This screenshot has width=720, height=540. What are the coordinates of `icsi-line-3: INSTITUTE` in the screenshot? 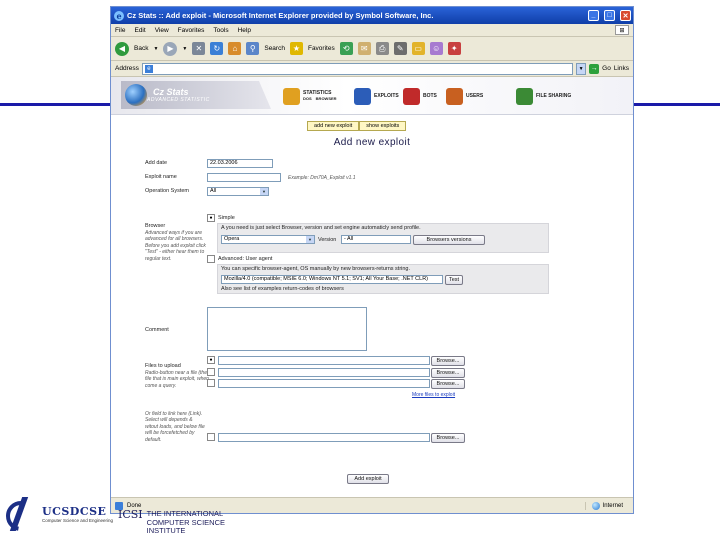 It's located at (166, 530).